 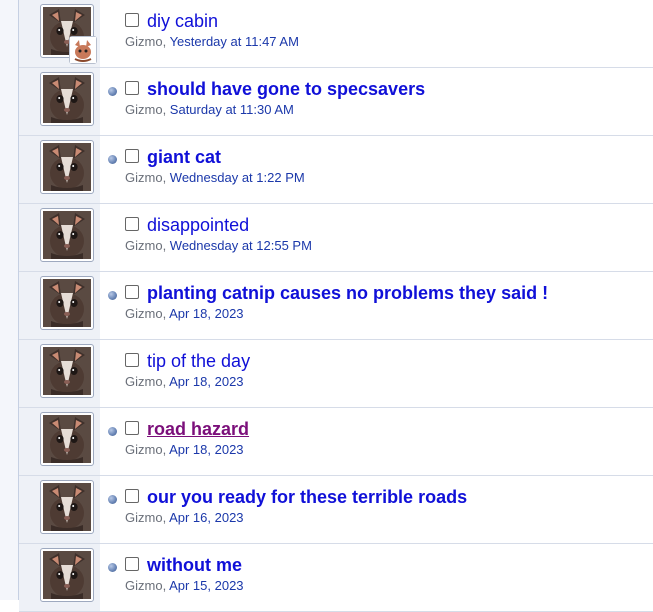 I want to click on thread-title-link: giant cat, so click(x=184, y=157).